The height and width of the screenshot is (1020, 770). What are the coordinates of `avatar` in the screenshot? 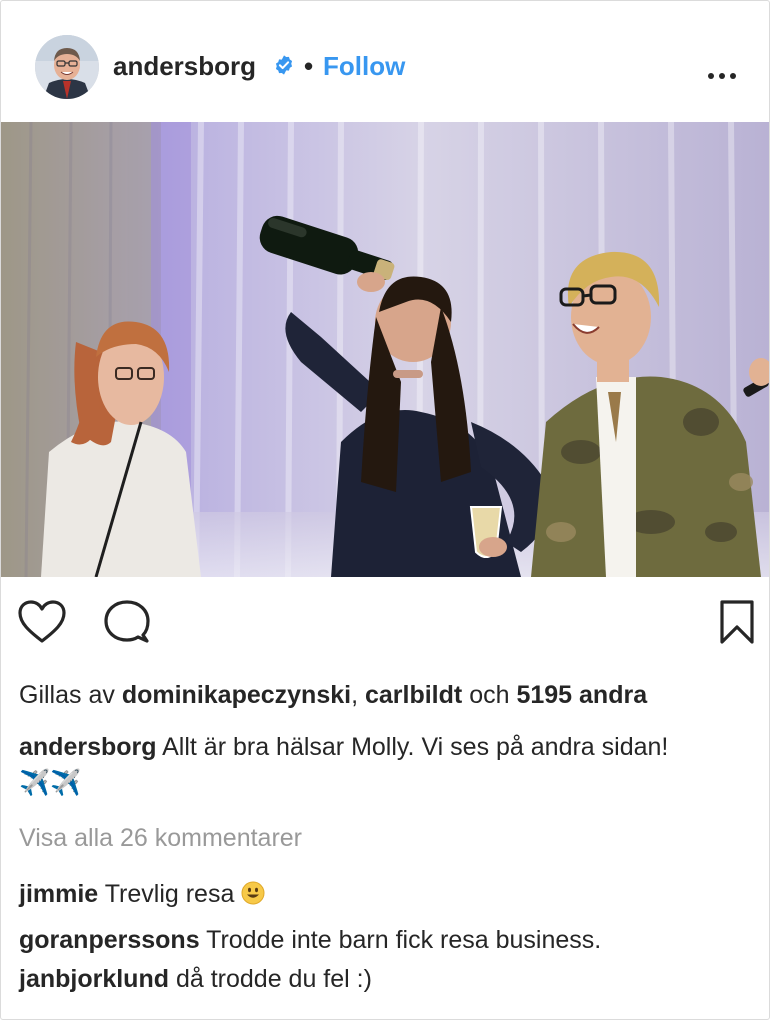 It's located at (67, 67).